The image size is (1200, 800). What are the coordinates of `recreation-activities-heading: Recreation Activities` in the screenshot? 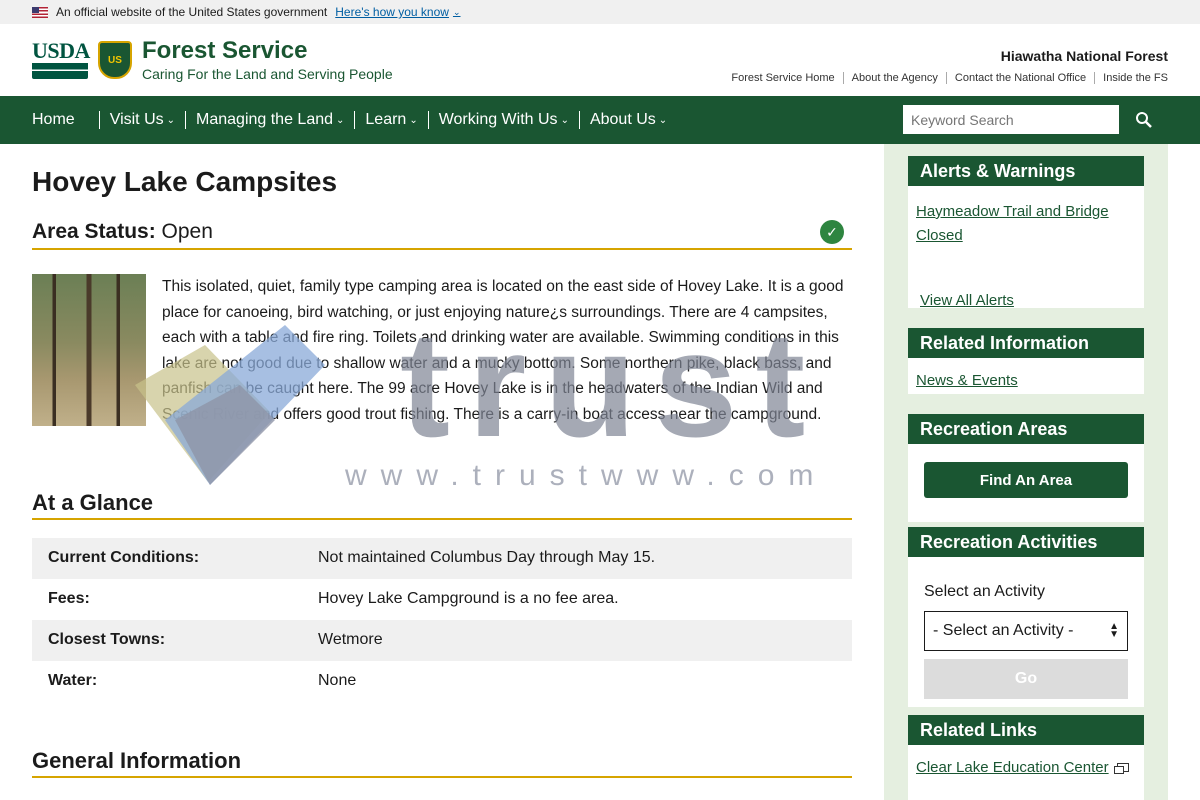 It's located at (1026, 542).